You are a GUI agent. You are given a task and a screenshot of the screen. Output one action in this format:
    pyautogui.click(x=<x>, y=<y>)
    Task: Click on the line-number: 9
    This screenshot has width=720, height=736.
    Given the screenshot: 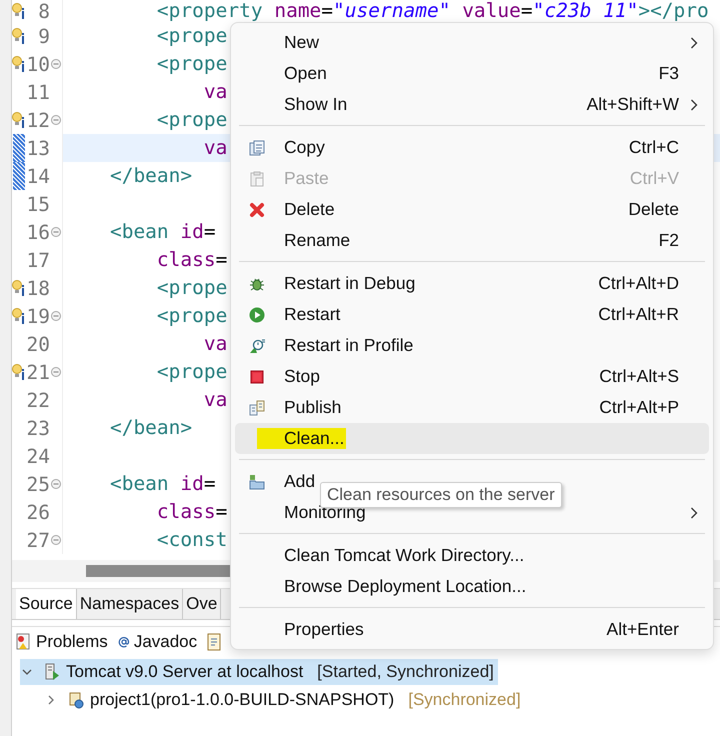 What is the action you would take?
    pyautogui.click(x=43, y=36)
    